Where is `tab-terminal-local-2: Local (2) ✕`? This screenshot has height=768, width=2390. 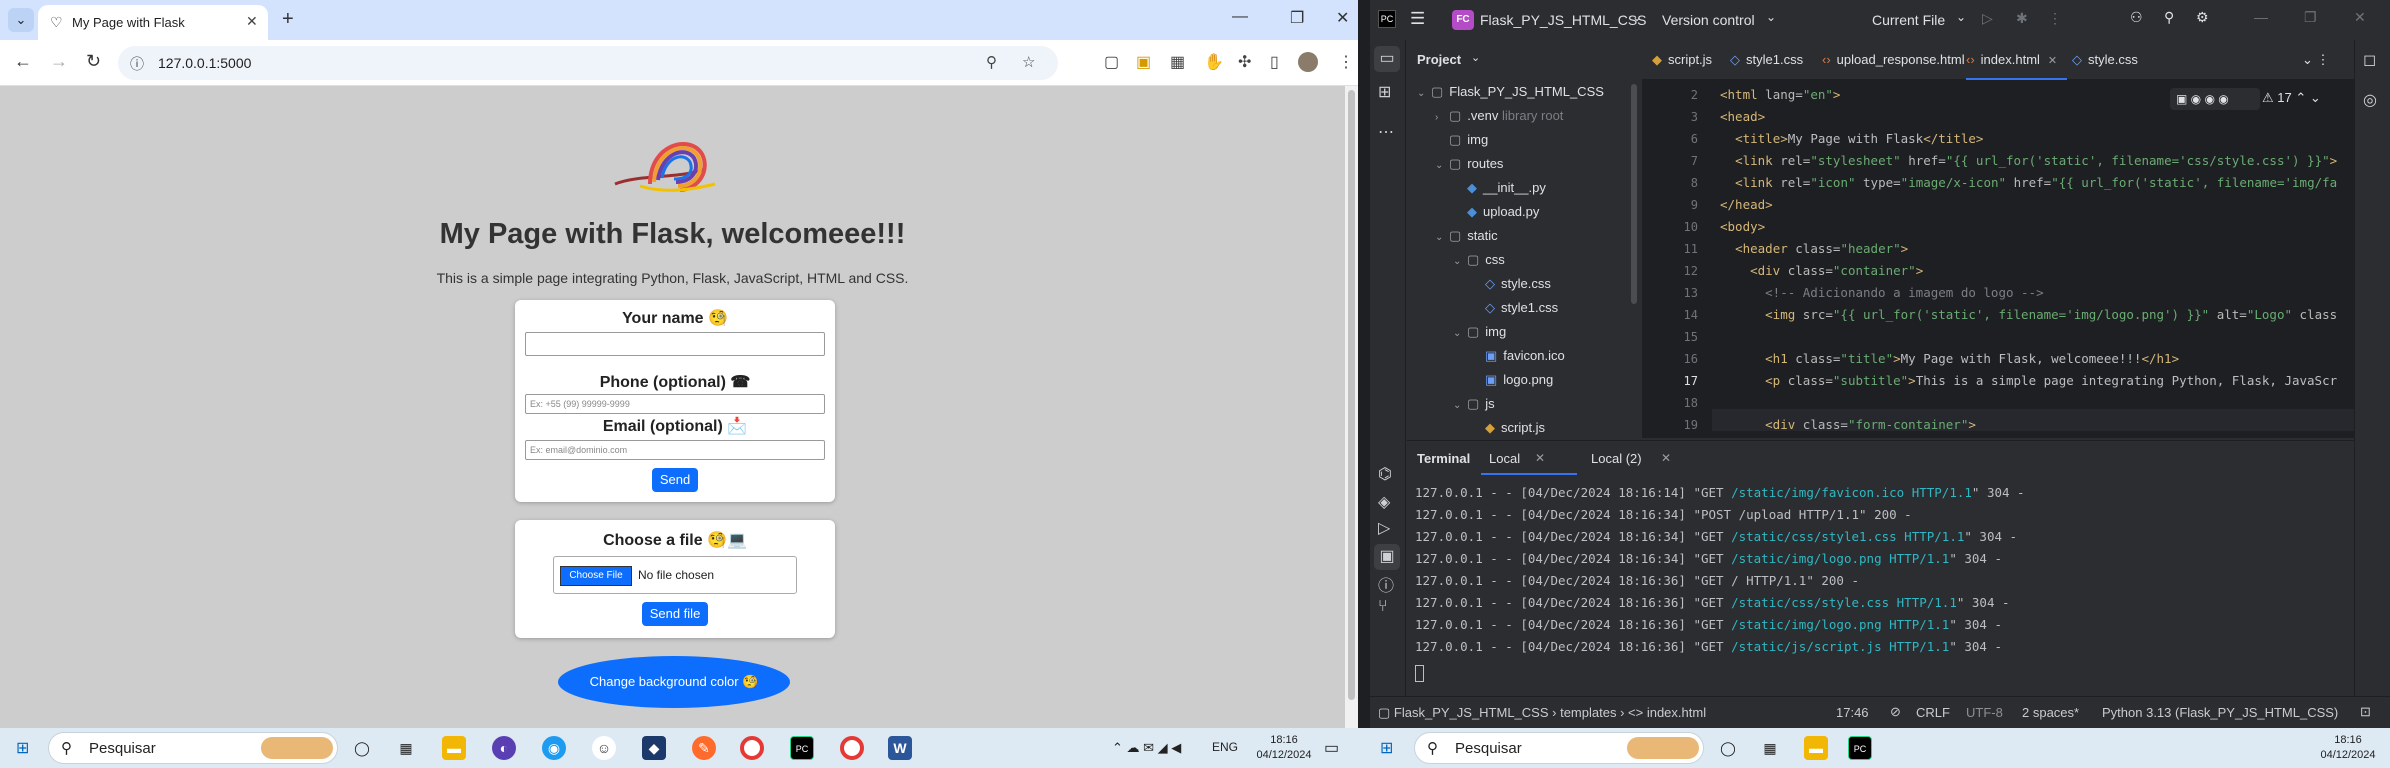
tab-terminal-local-2: Local (2) ✕ is located at coordinates (1633, 459).